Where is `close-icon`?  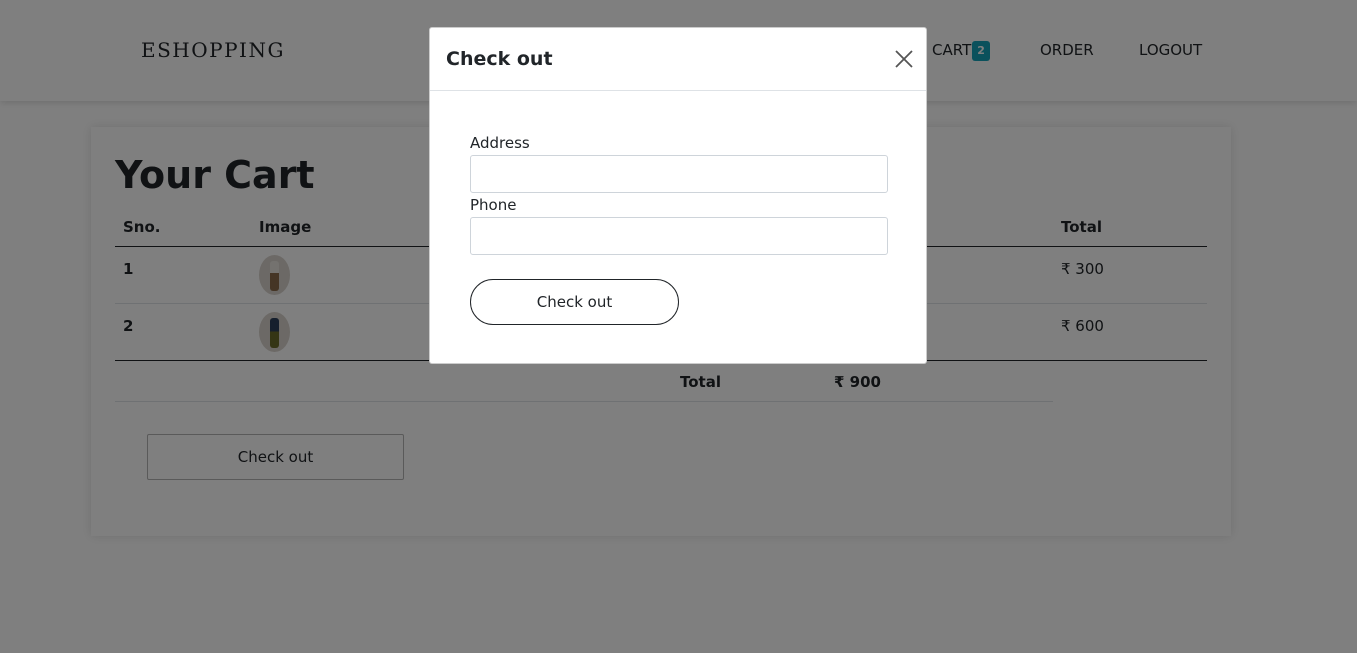
close-icon is located at coordinates (904, 59).